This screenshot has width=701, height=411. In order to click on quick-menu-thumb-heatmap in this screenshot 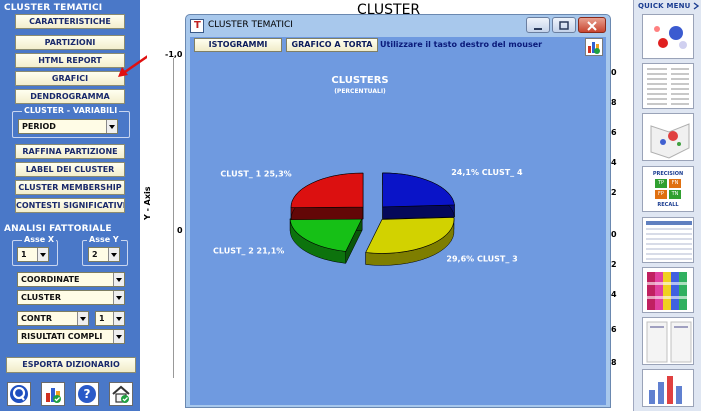, I will do `click(668, 290)`.